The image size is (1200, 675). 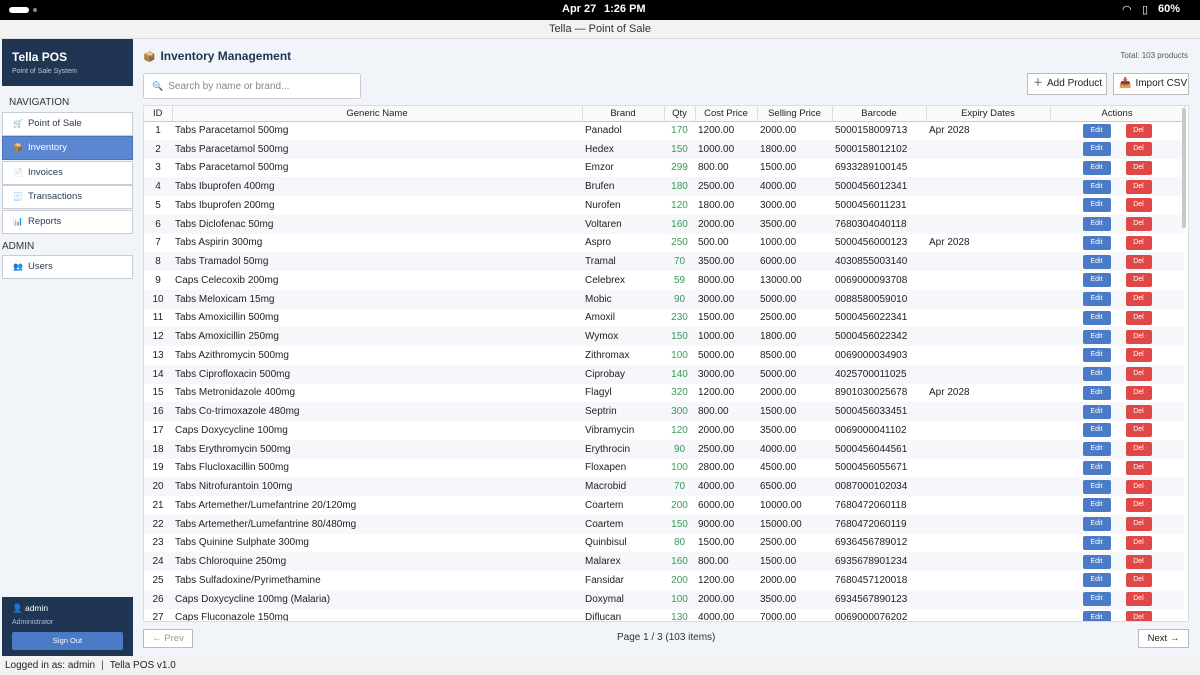 What do you see at coordinates (794, 261) in the screenshot?
I see `table-cell: 6000.00` at bounding box center [794, 261].